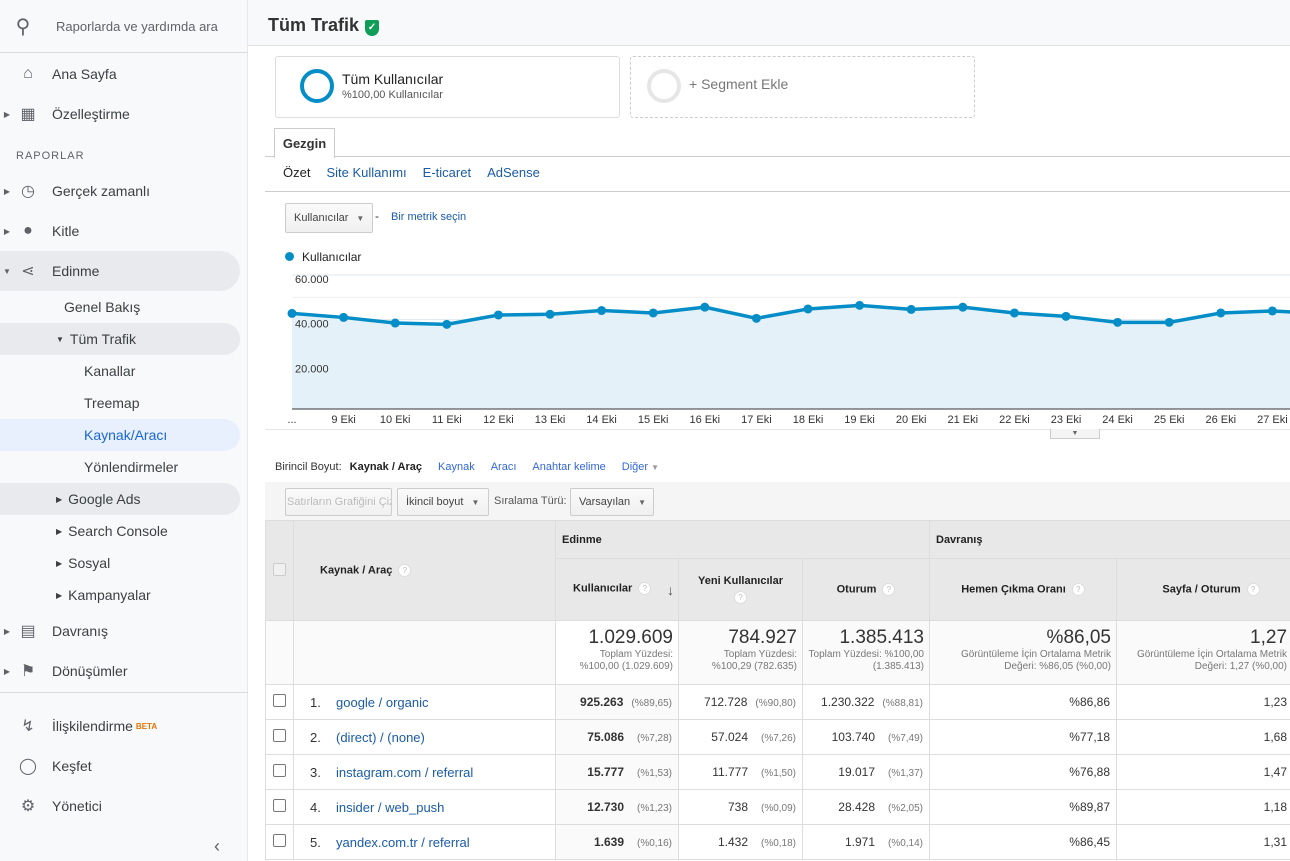 Image resolution: width=1290 pixels, height=861 pixels. I want to click on search-icon: ⚲, so click(23, 26).